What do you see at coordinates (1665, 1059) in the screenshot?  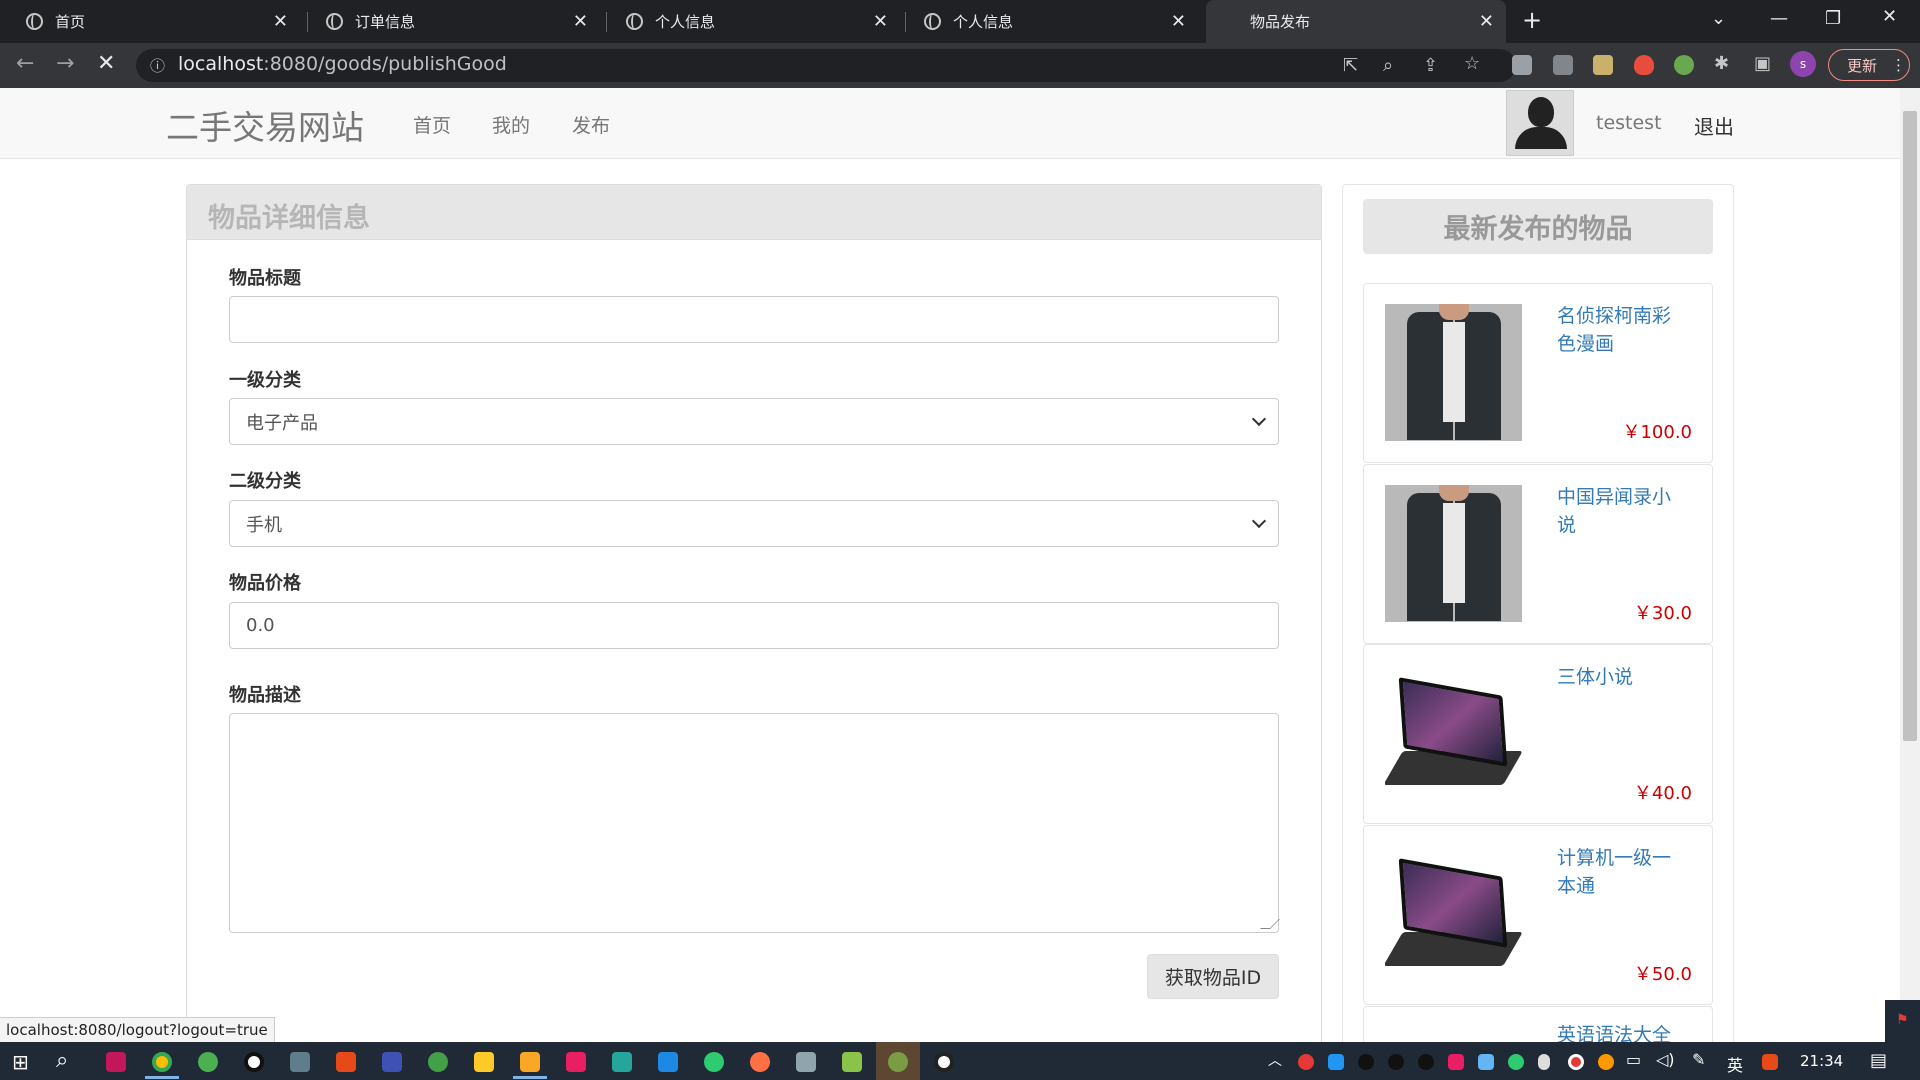 I see `tray-volume-icon: ◁)` at bounding box center [1665, 1059].